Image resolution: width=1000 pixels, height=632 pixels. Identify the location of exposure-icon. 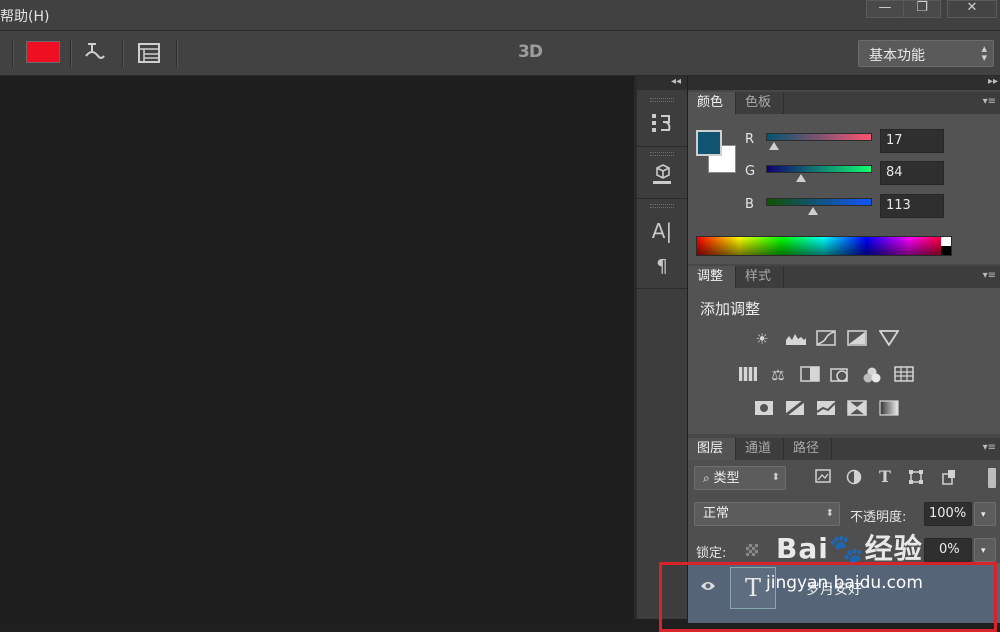
(857, 339).